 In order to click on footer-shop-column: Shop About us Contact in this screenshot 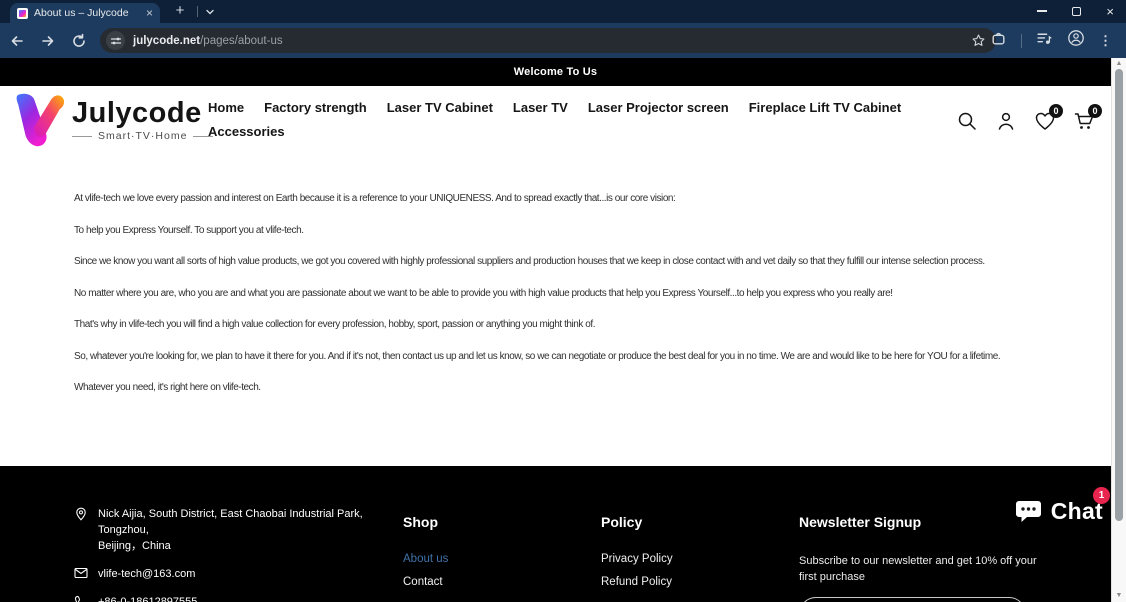, I will do `click(425, 556)`.